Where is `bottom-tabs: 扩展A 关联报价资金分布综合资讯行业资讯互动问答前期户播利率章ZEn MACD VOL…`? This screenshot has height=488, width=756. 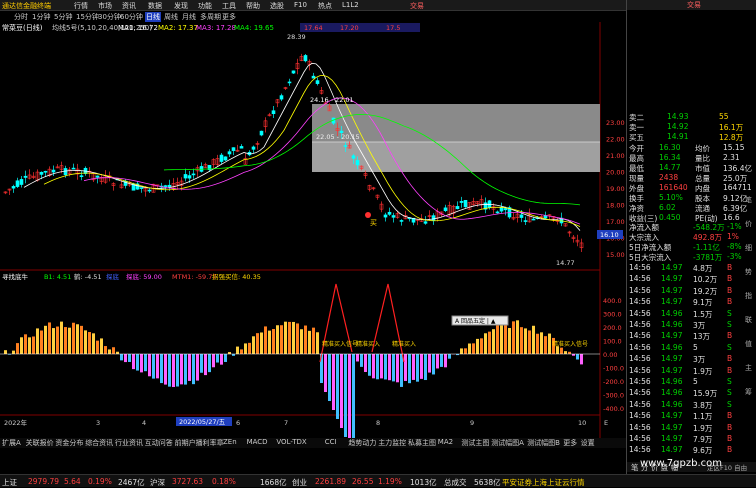
bottom-tabs: 扩展A 关联报价资金分布综合资讯行业资讯互动问答前期户播利率章ZEn MACD VOL… is located at coordinates (313, 443).